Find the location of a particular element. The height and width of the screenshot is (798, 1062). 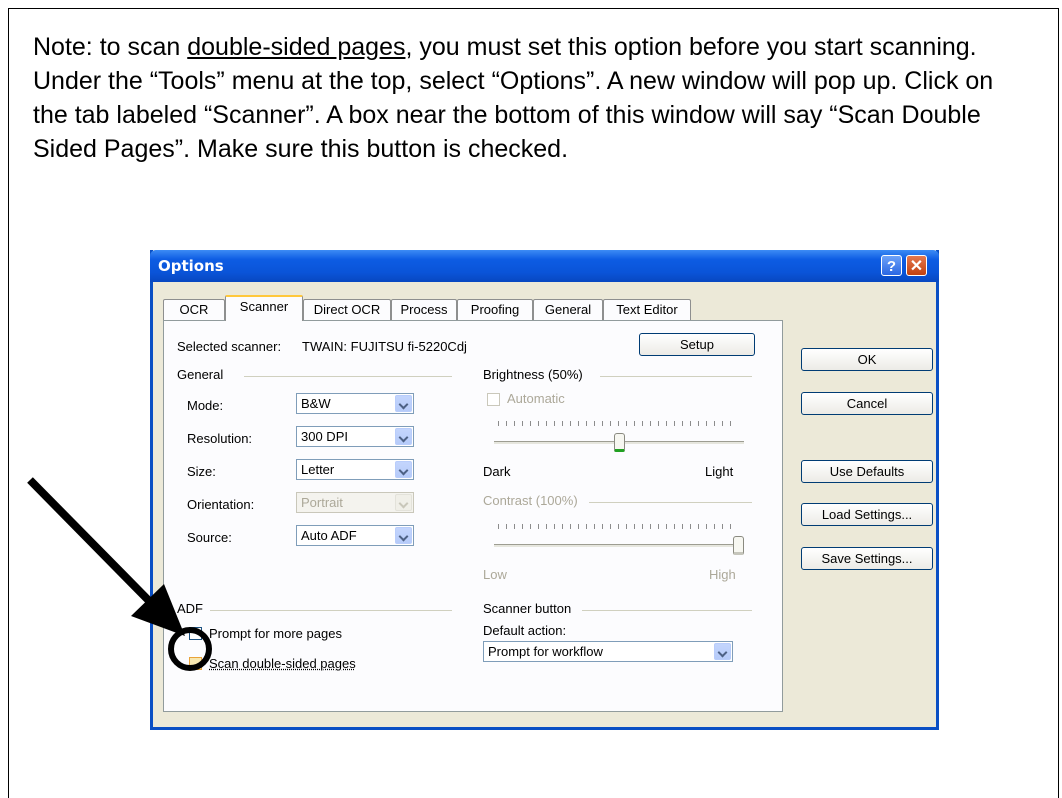

brightness-ticks is located at coordinates (618, 423).